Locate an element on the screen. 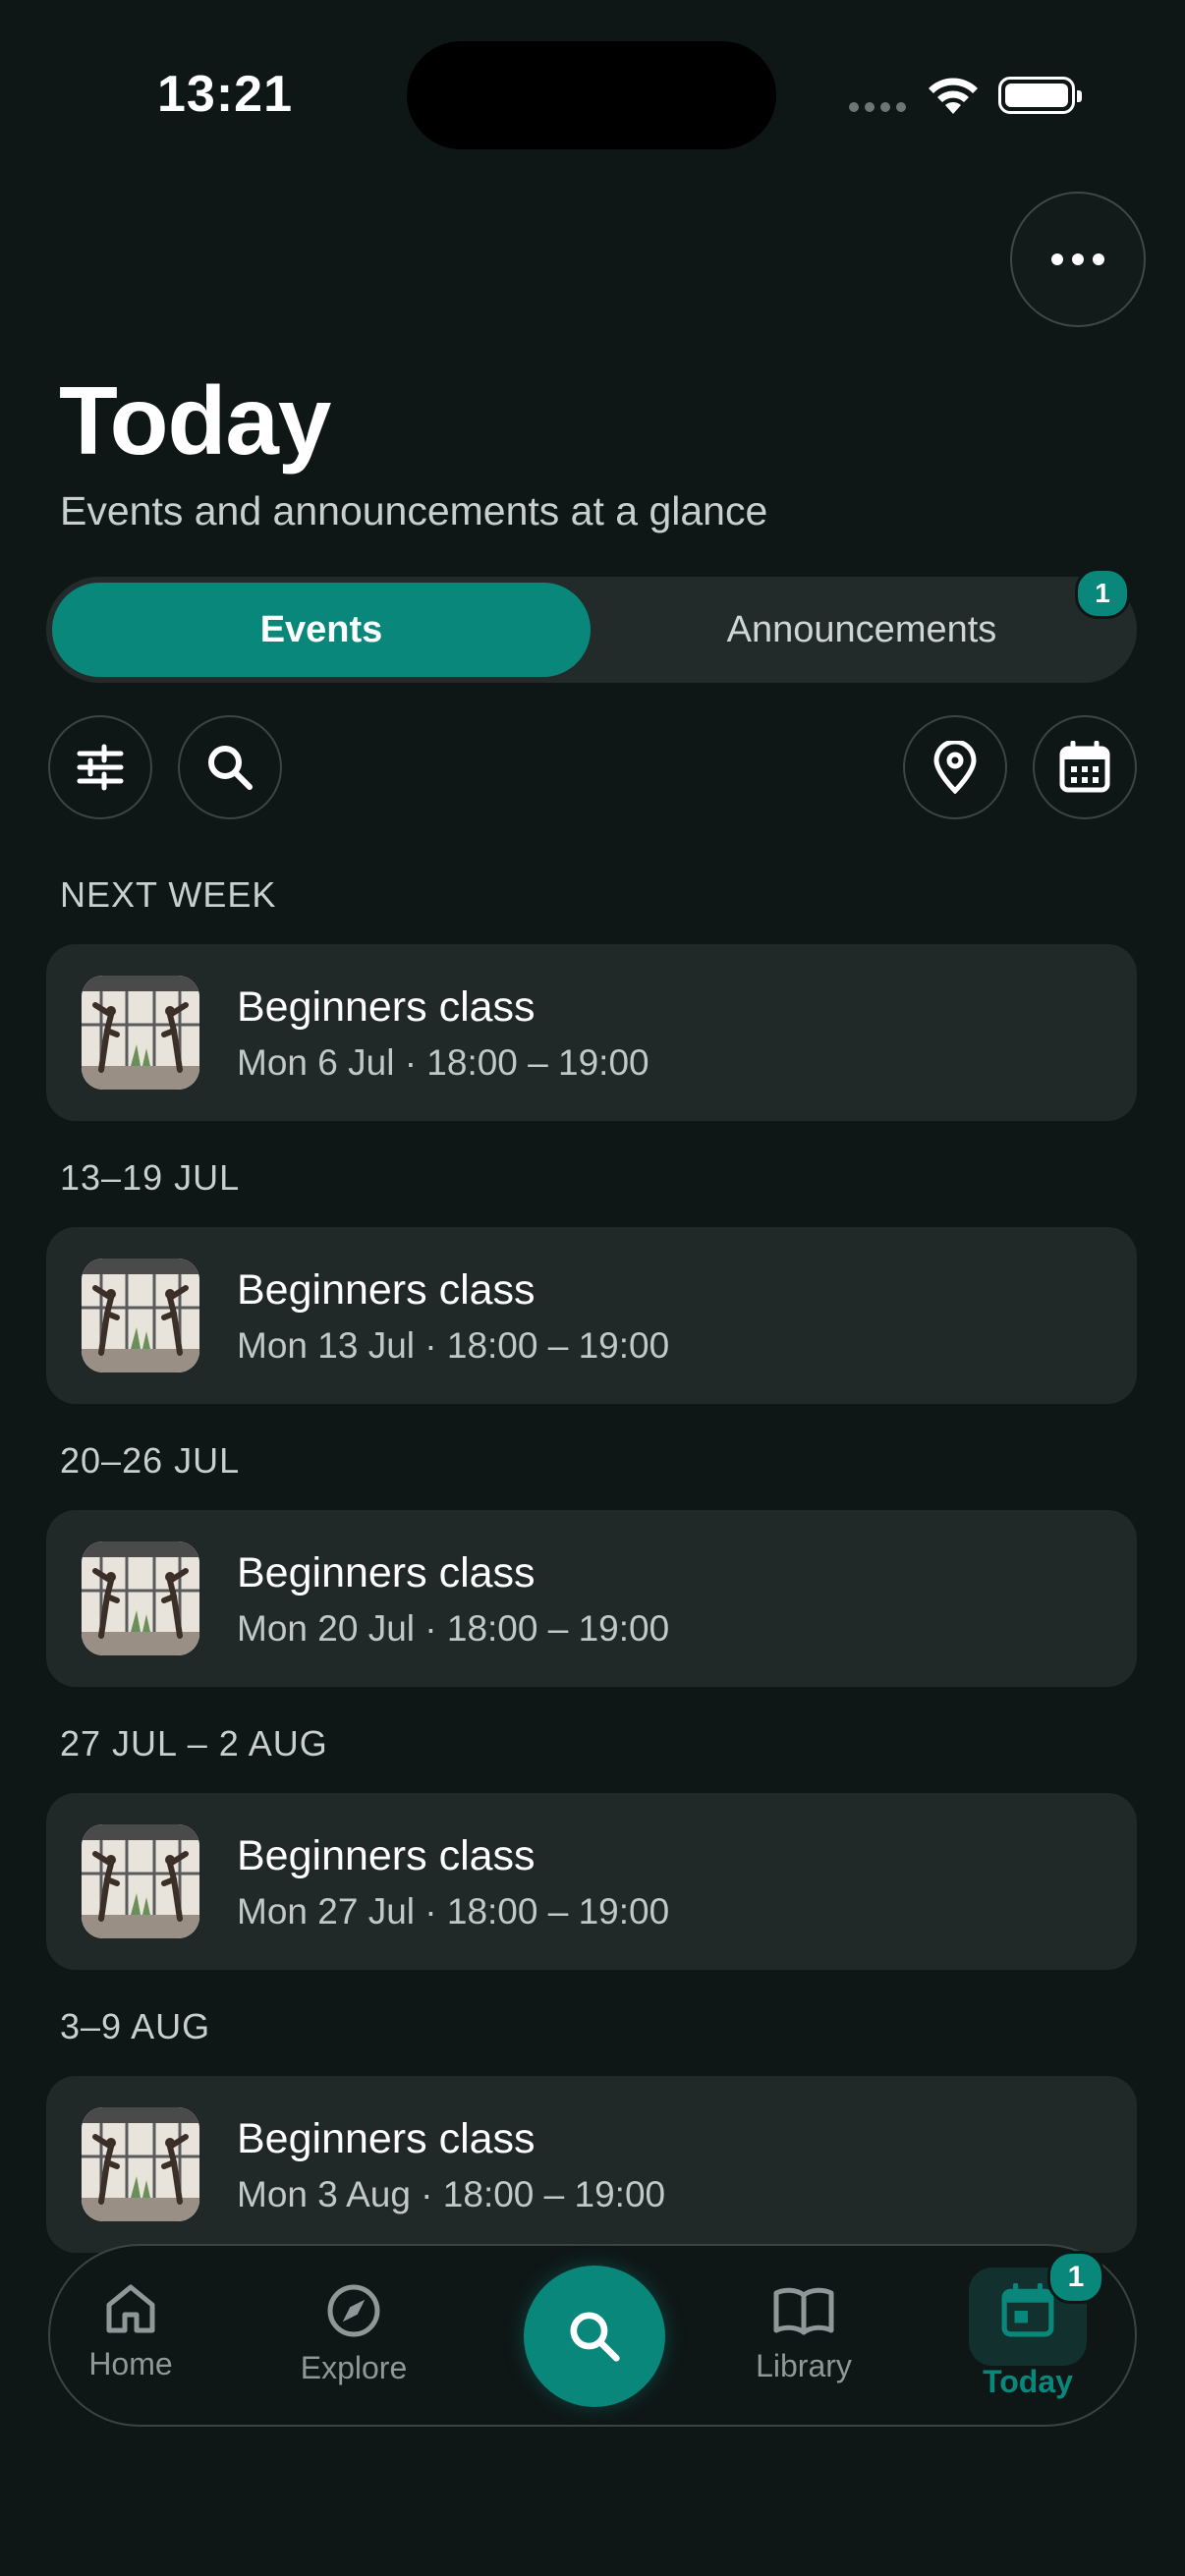  map-pin-icon is located at coordinates (955, 767).